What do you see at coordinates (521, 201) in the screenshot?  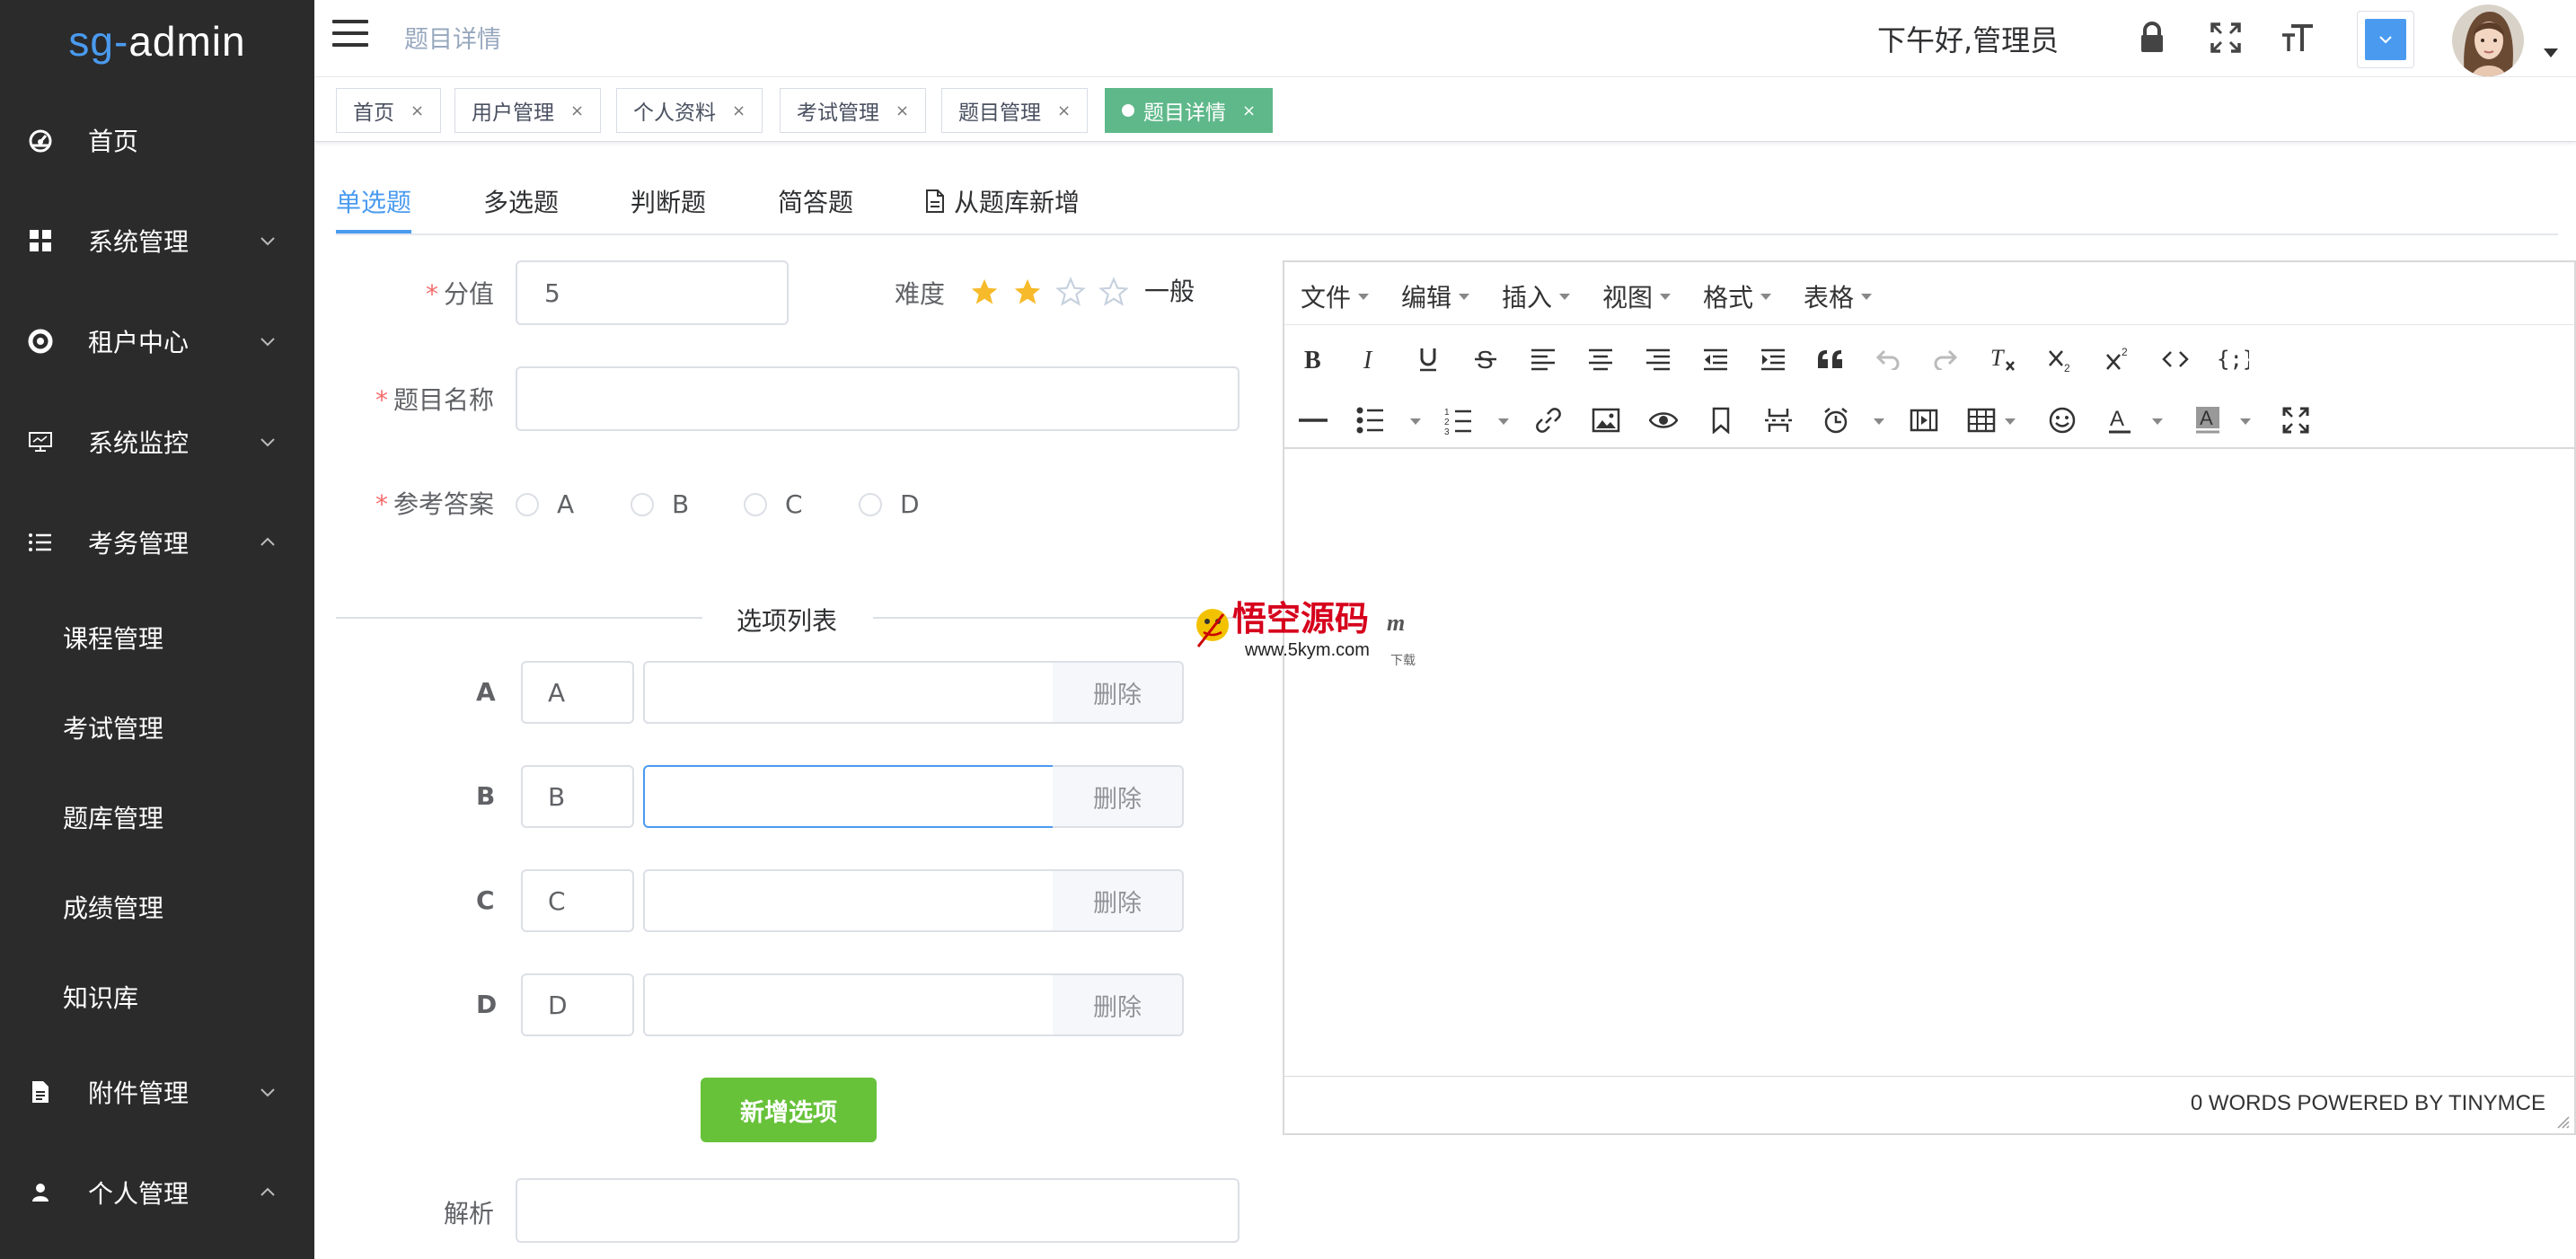 I see `tab-multiple-choice: 多选题` at bounding box center [521, 201].